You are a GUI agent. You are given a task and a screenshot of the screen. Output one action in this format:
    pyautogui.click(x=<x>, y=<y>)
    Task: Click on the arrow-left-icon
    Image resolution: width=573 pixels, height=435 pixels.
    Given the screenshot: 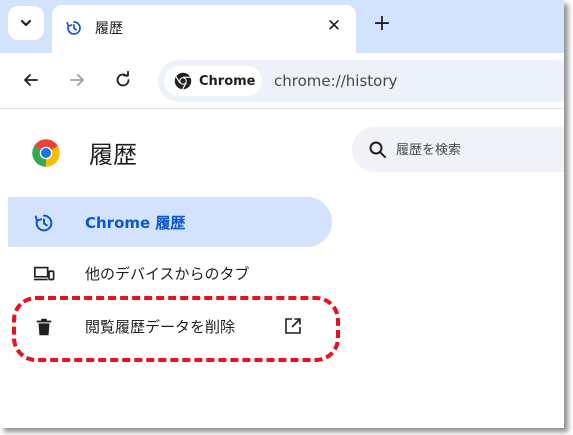 What is the action you would take?
    pyautogui.click(x=31, y=80)
    